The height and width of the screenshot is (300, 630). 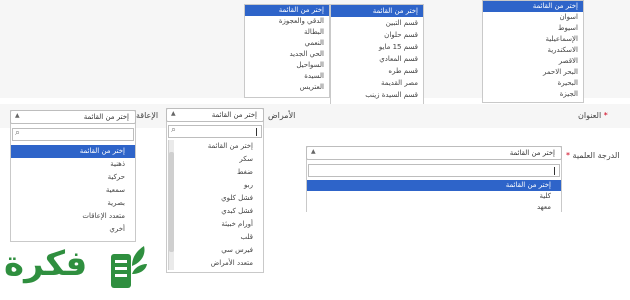 I want to click on list-item: اسيوط, so click(x=533, y=28).